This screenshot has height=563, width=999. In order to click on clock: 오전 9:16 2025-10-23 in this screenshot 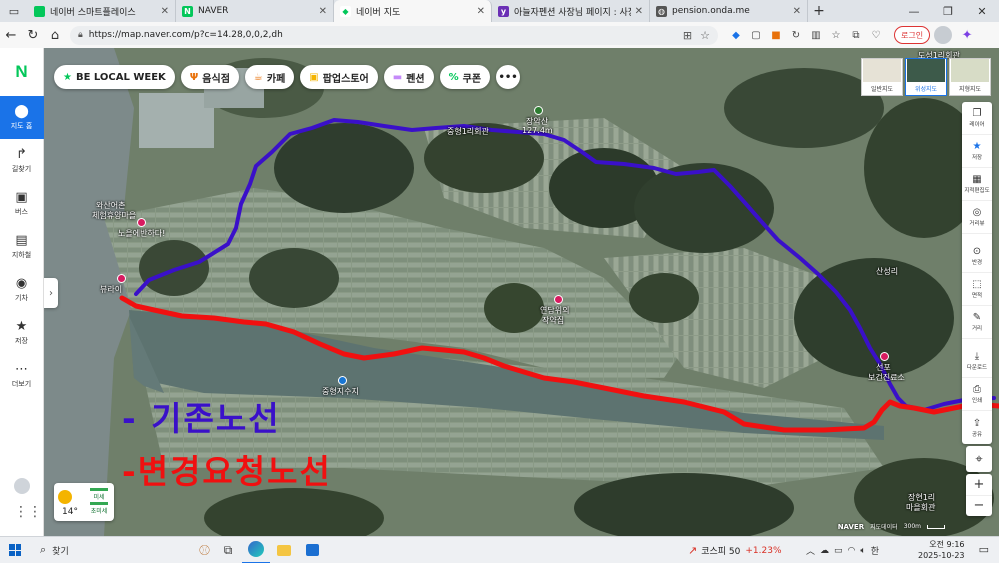, I will do `click(941, 550)`.